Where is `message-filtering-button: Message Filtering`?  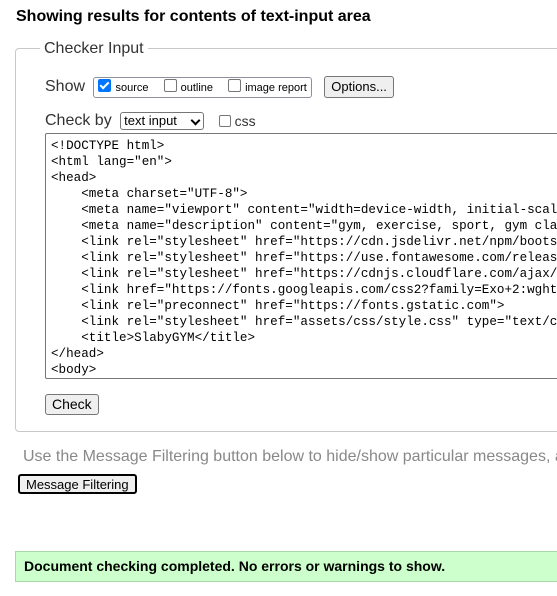
message-filtering-button: Message Filtering is located at coordinates (77, 484).